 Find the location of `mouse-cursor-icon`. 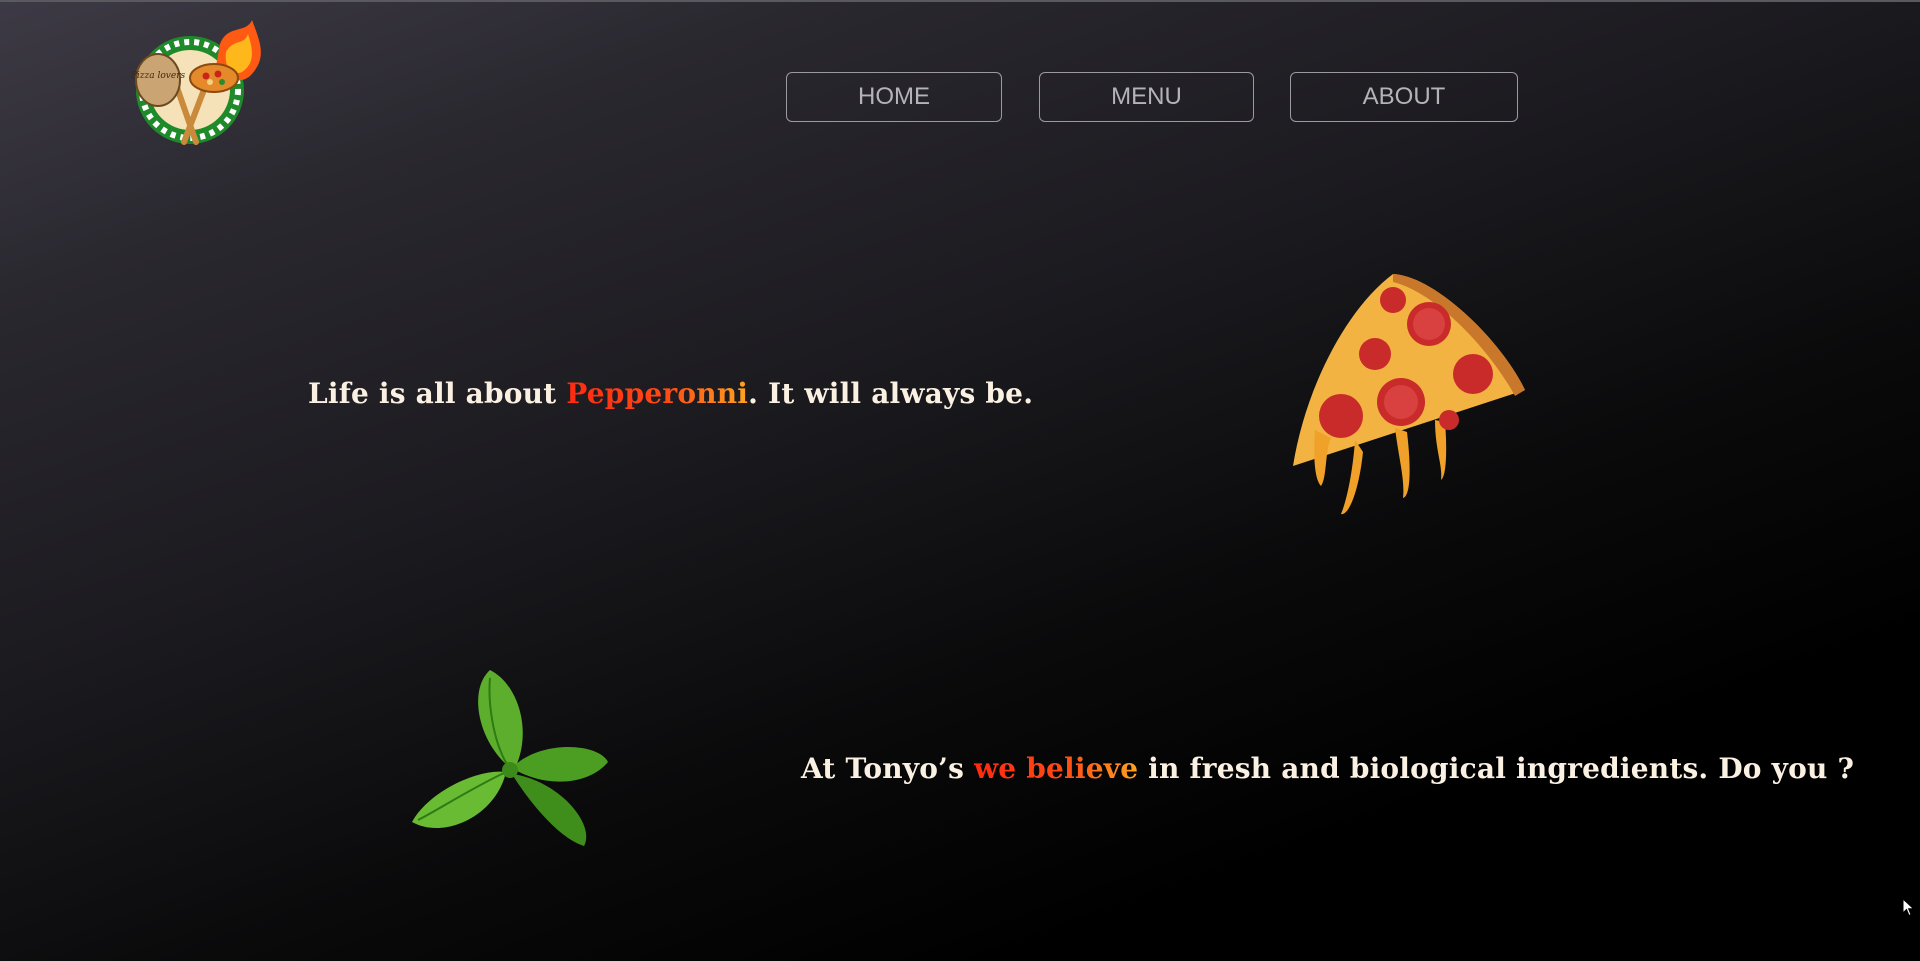

mouse-cursor-icon is located at coordinates (1908, 907).